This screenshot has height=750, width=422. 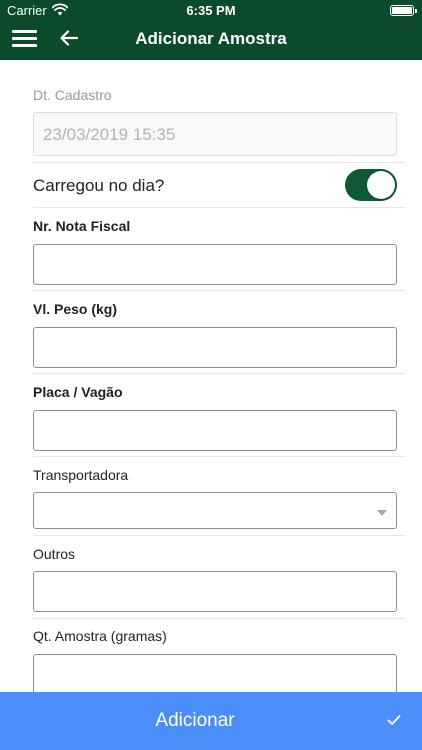 What do you see at coordinates (215, 347) in the screenshot?
I see `peso-input` at bounding box center [215, 347].